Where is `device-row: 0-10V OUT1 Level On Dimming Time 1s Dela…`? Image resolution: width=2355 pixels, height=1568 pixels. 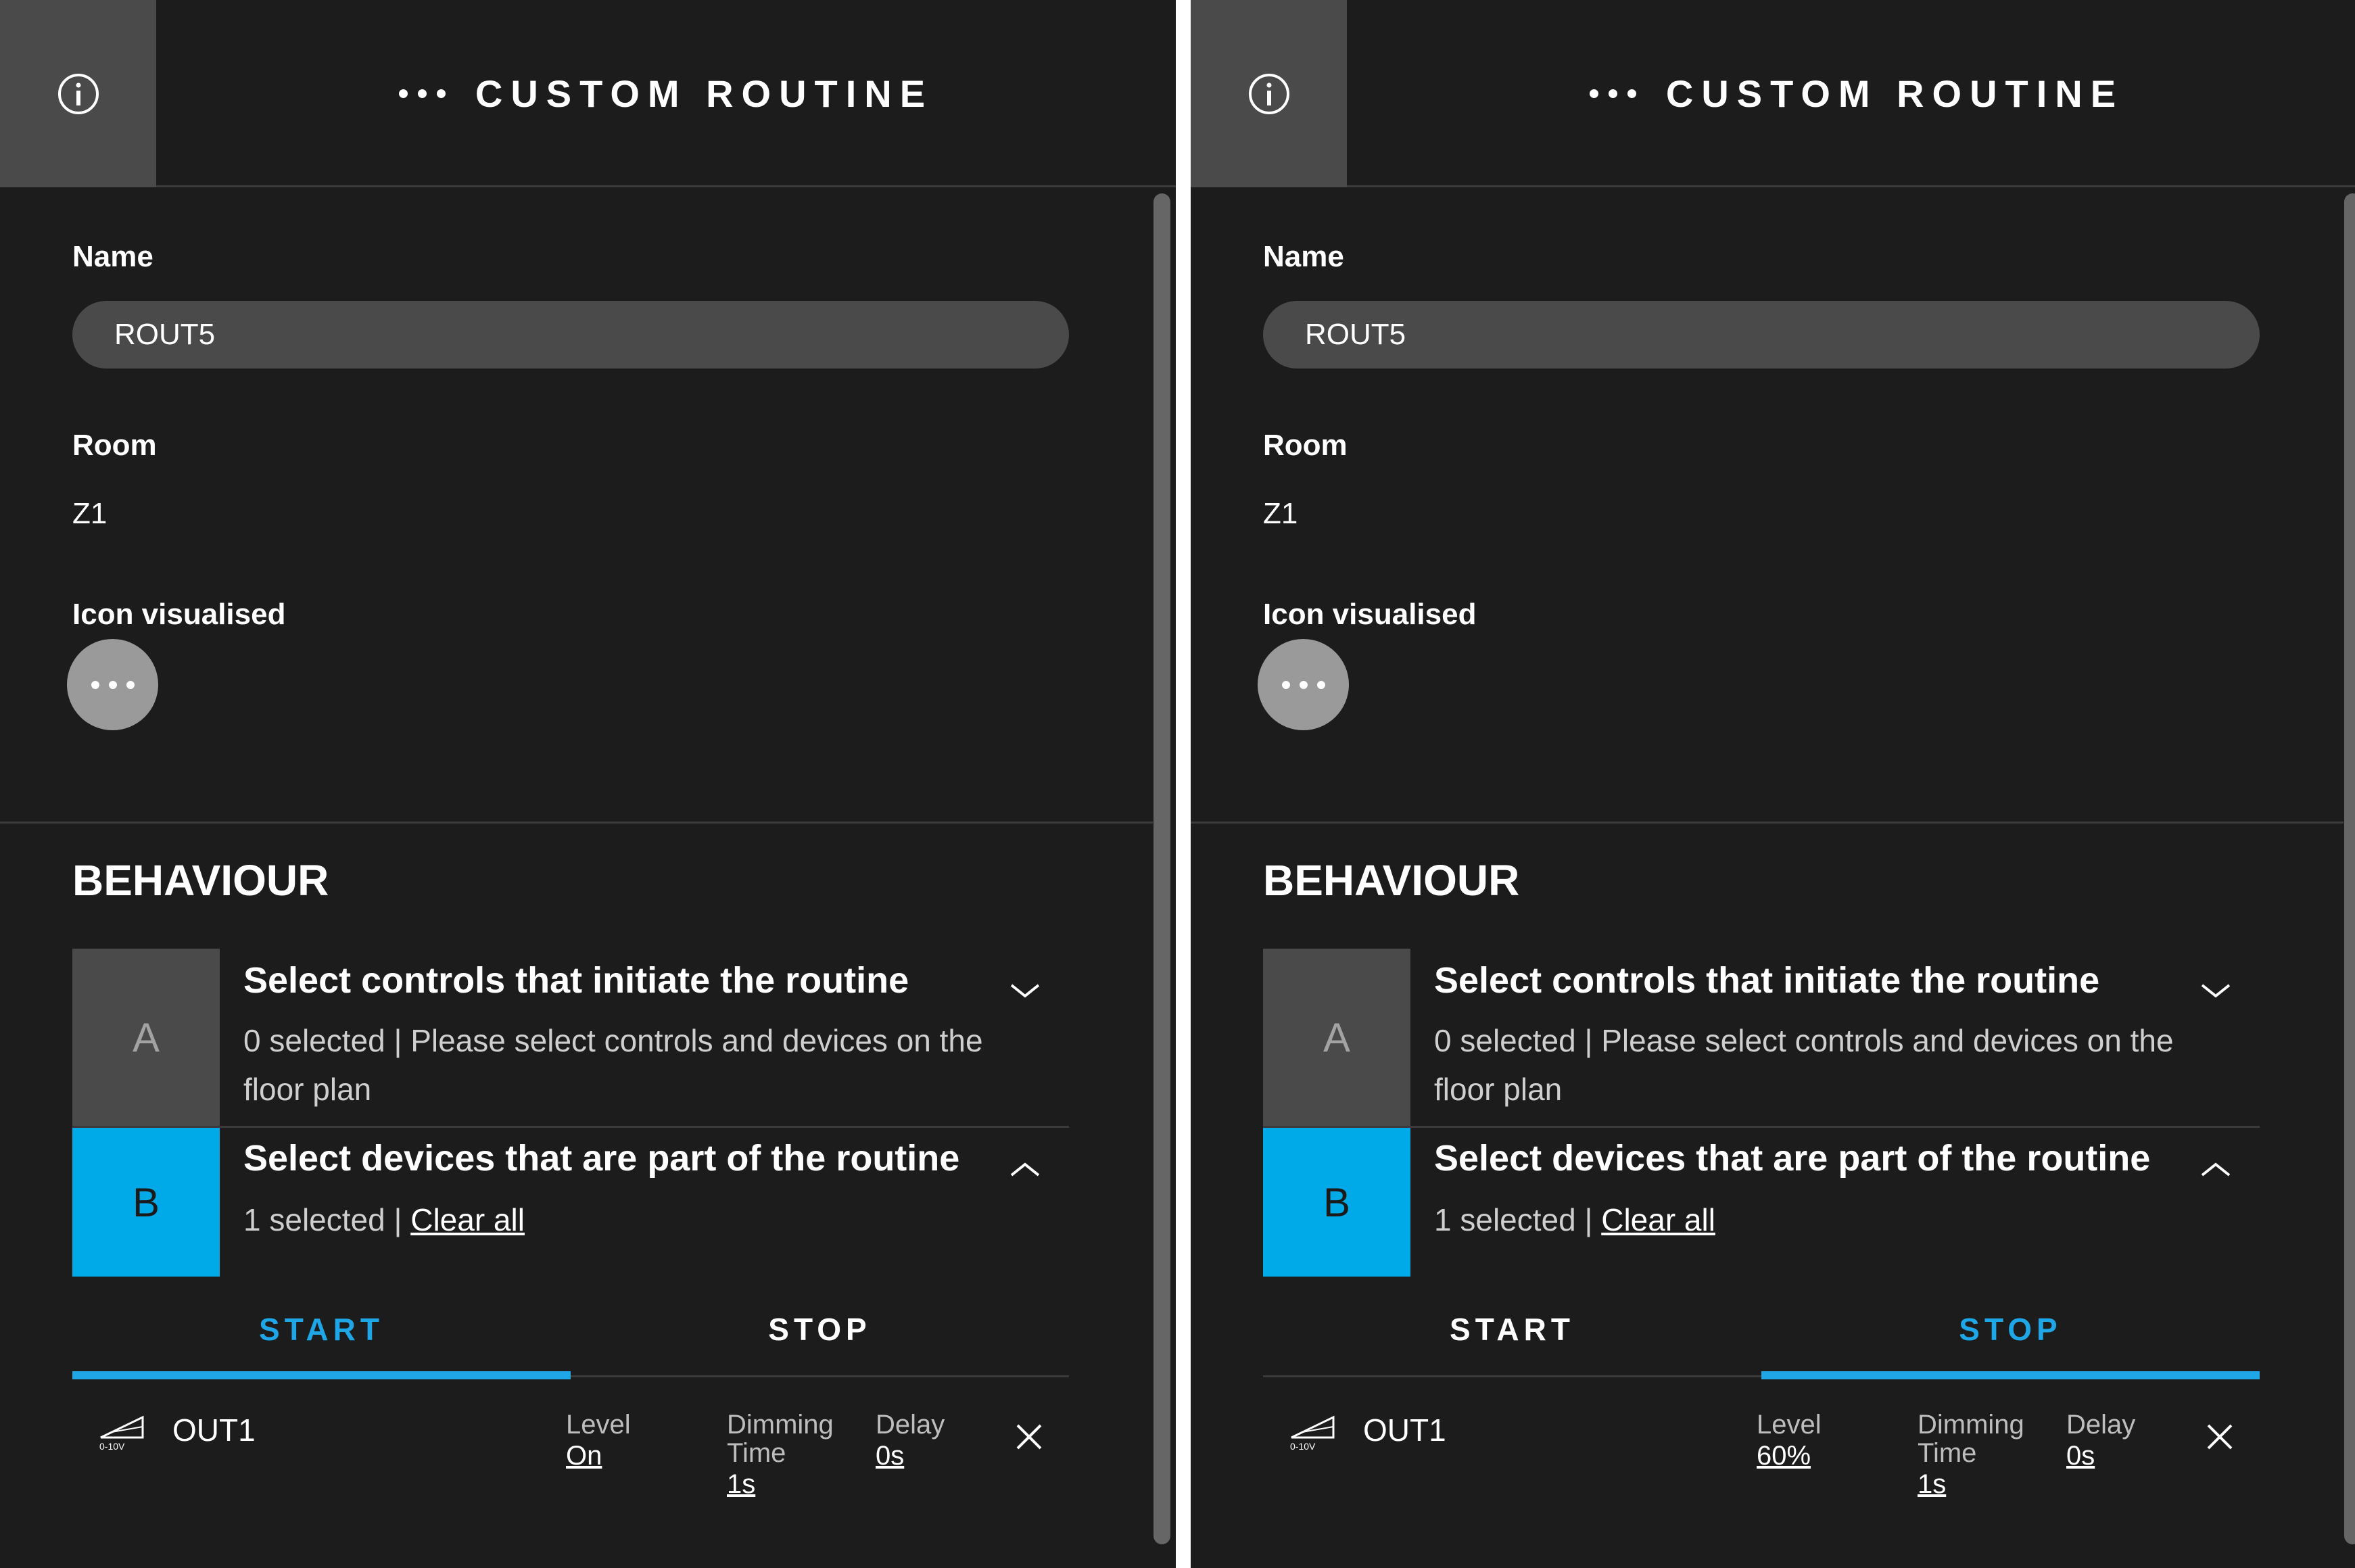 device-row: 0-10V OUT1 Level On Dimming Time 1s Dela… is located at coordinates (570, 1460).